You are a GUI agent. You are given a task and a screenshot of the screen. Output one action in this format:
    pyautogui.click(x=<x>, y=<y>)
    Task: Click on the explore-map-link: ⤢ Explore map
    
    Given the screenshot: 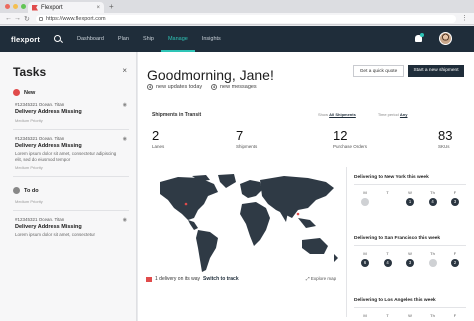 What is the action you would take?
    pyautogui.click(x=321, y=278)
    